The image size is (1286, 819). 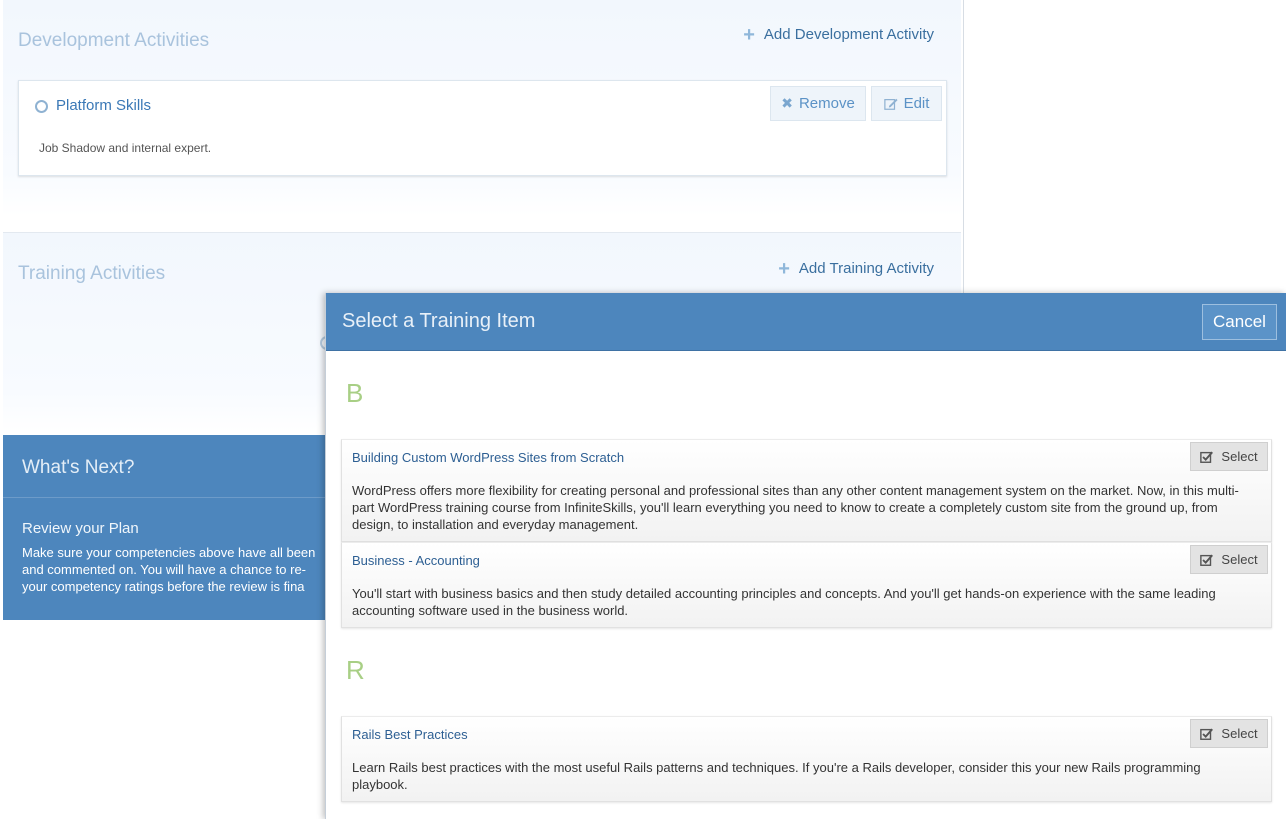 What do you see at coordinates (92, 273) in the screenshot?
I see `section-title: Training Activities` at bounding box center [92, 273].